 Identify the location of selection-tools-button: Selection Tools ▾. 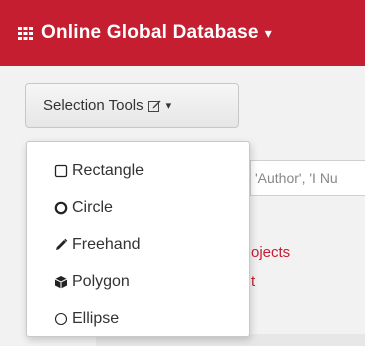
(132, 105).